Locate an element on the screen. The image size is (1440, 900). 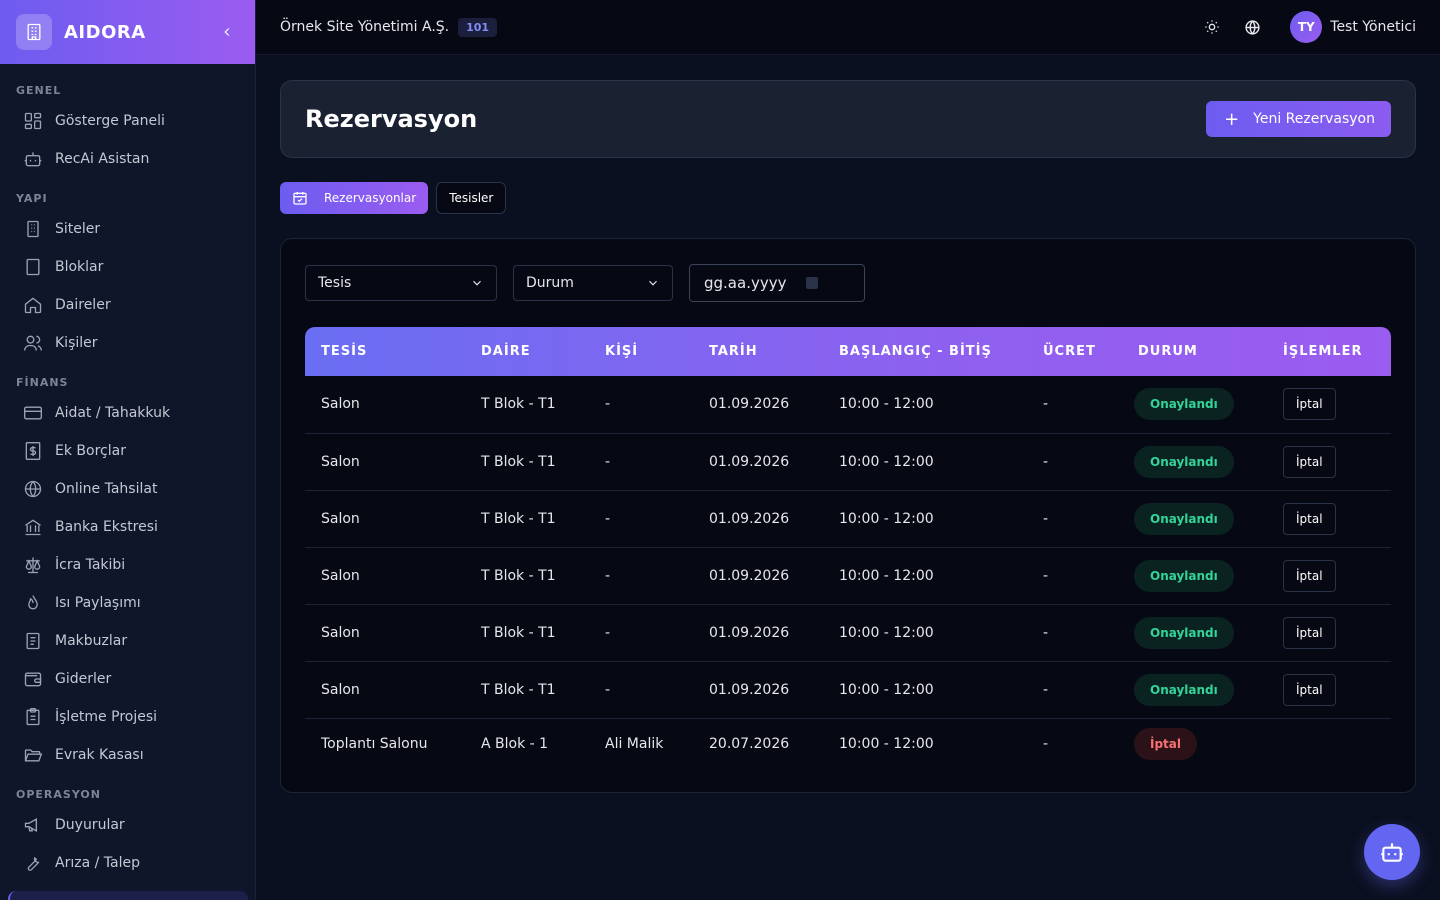
facility-select: Tesis is located at coordinates (401, 283).